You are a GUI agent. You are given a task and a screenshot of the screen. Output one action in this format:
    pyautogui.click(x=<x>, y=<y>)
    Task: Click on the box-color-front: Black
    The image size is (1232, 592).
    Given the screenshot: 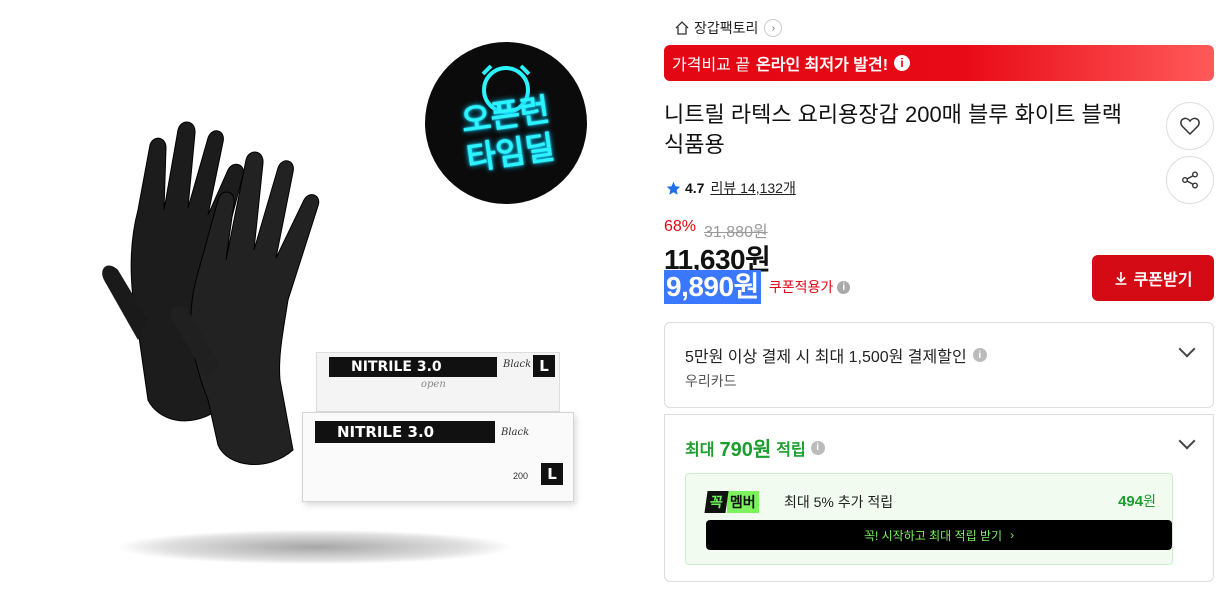 What is the action you would take?
    pyautogui.click(x=515, y=432)
    